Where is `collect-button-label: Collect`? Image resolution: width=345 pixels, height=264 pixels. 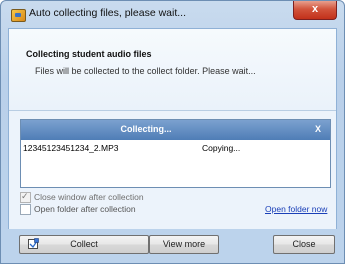 collect-button-label: Collect is located at coordinates (84, 244).